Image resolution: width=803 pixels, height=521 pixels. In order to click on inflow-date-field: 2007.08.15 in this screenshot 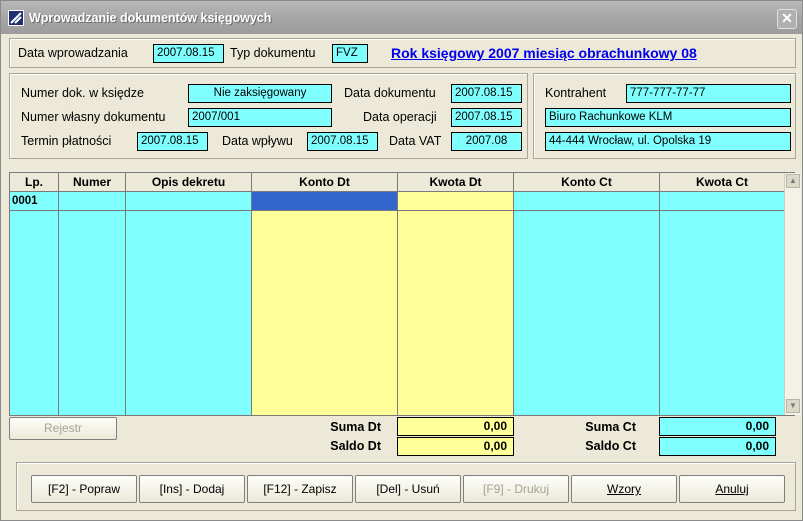, I will do `click(342, 141)`.